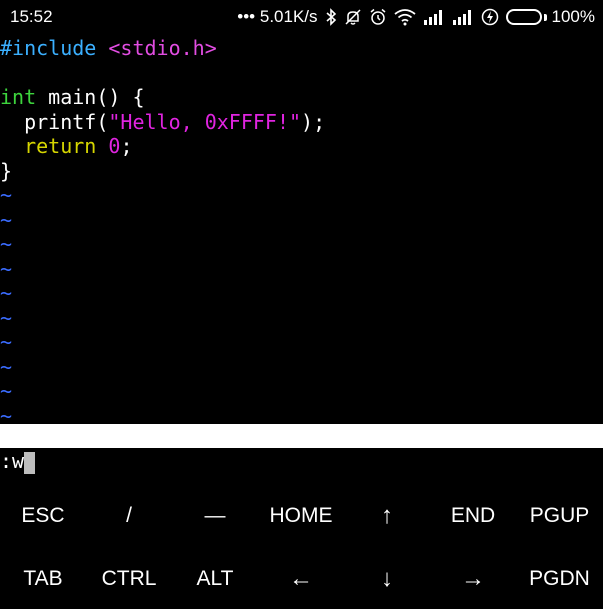 This screenshot has width=603, height=609. I want to click on status-bar: 15:52 ••• 5.01K/s 100%, so click(301, 17).